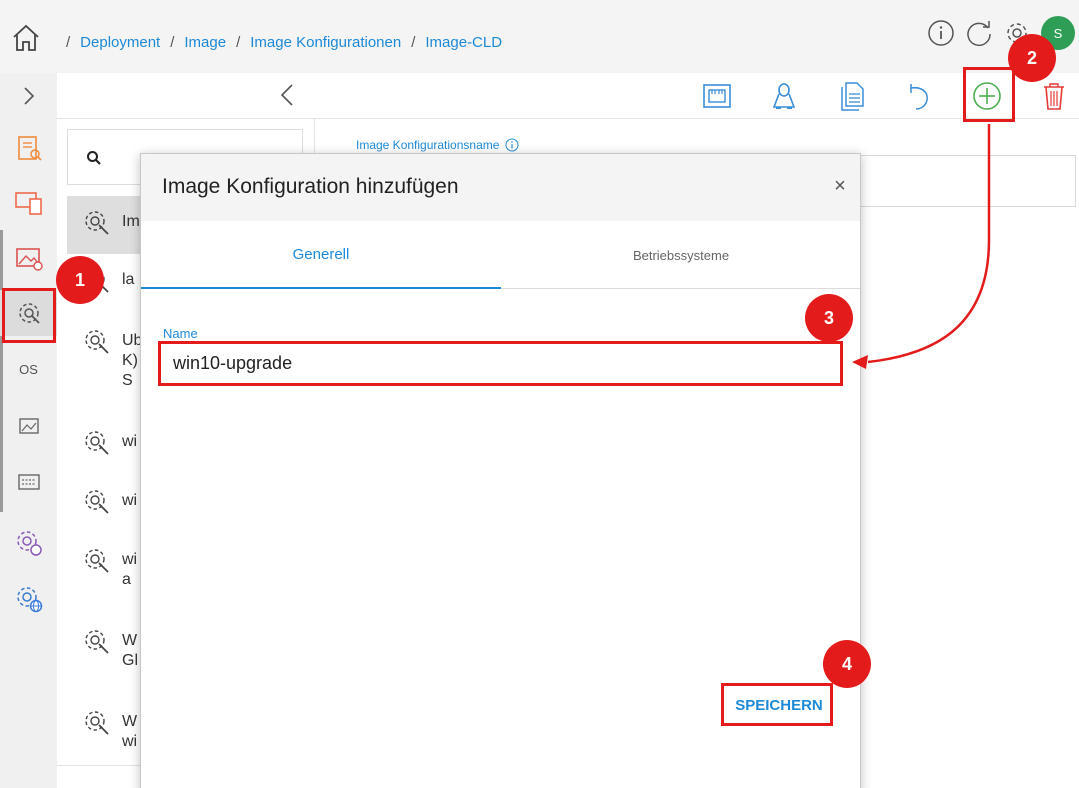 The image size is (1079, 788). I want to click on step-badge-2: 2, so click(1032, 58).